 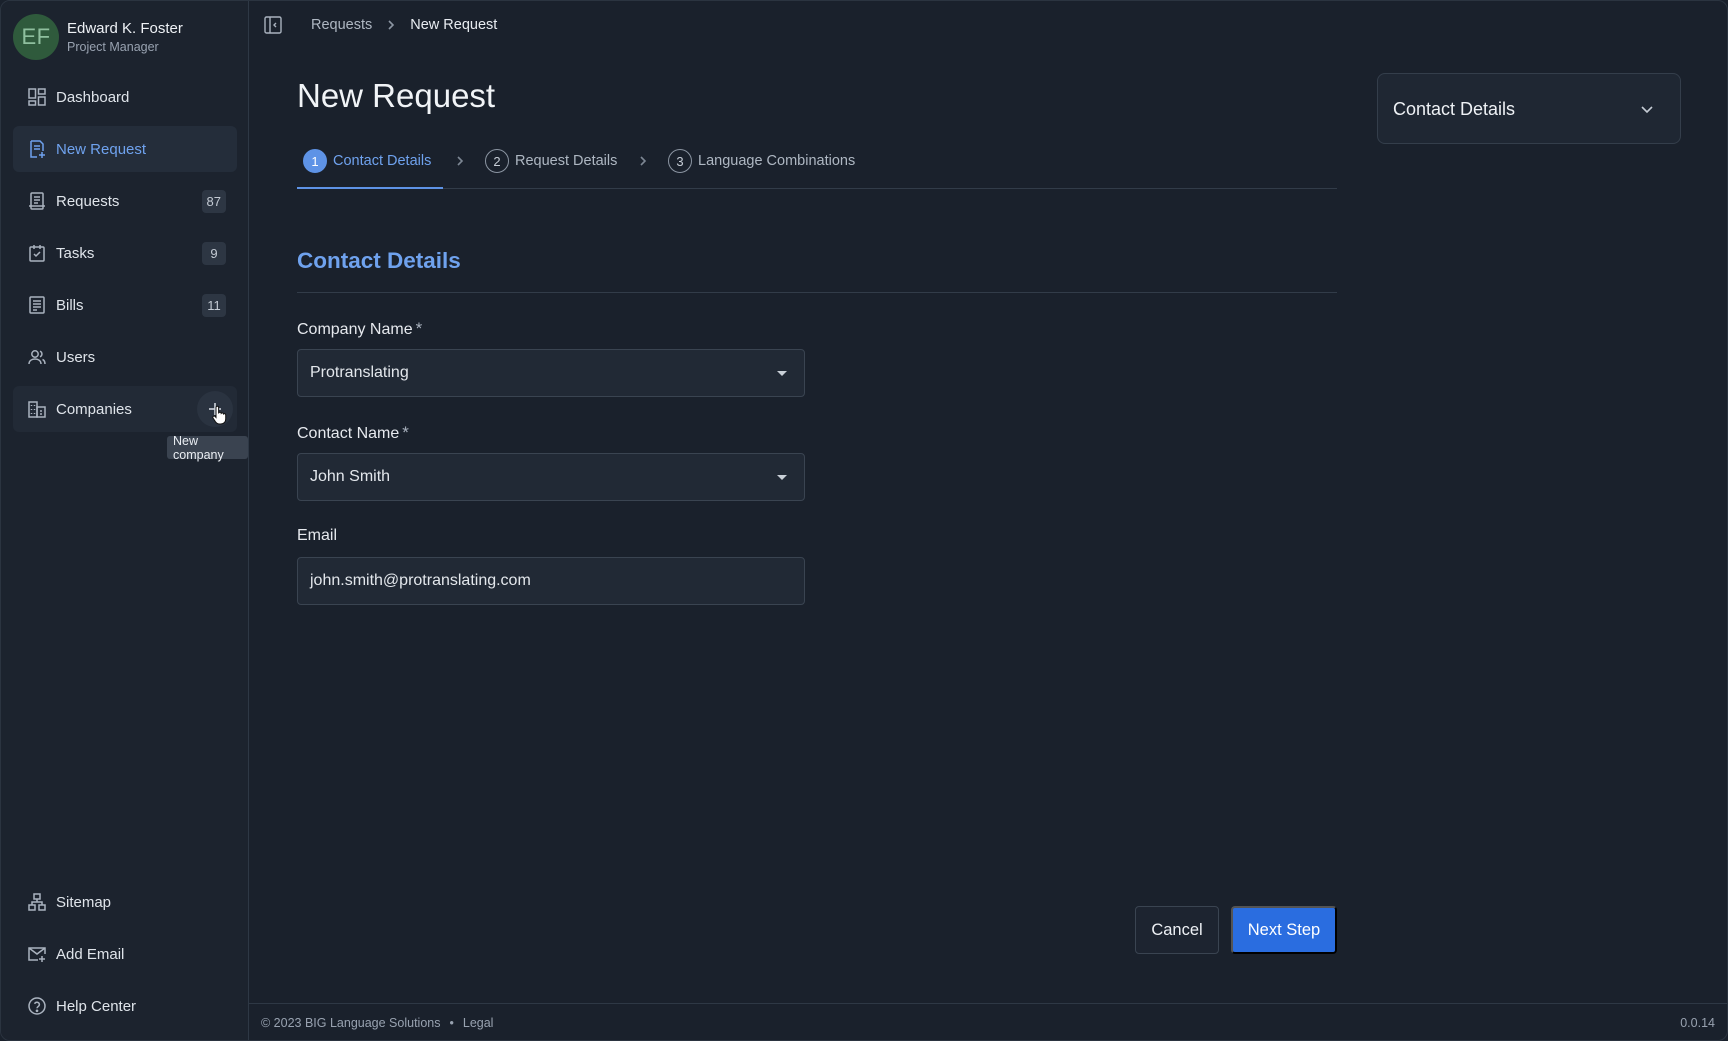 I want to click on sidebar-item-dashboard: Dashboard, so click(x=125, y=97).